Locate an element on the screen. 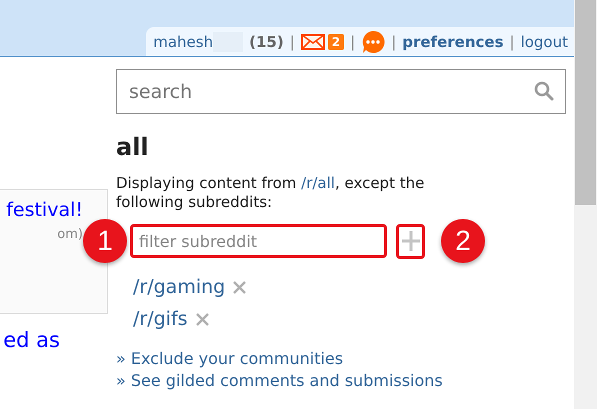 Image resolution: width=597 pixels, height=409 pixels. post-domain: om) is located at coordinates (70, 234).